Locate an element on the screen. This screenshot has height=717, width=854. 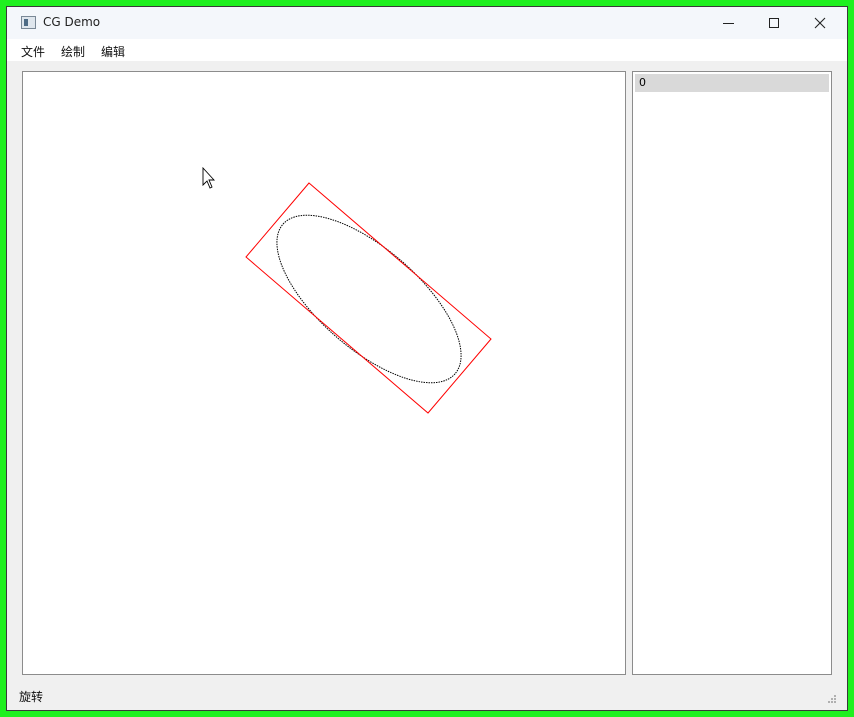
arrow-cursor-icon is located at coordinates (209, 177).